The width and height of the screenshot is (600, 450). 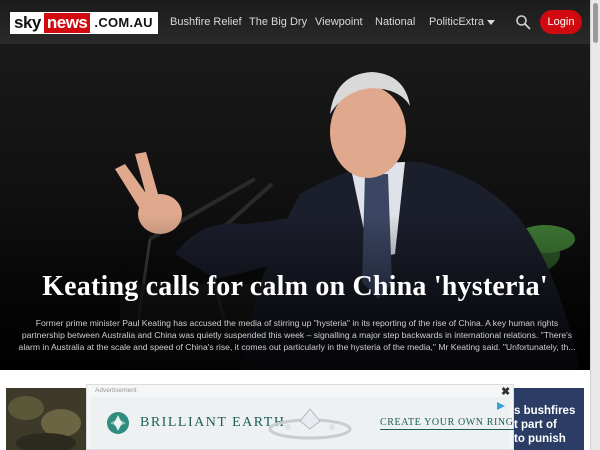 I want to click on nav-the-big-dry: The Big Dry, so click(x=278, y=22).